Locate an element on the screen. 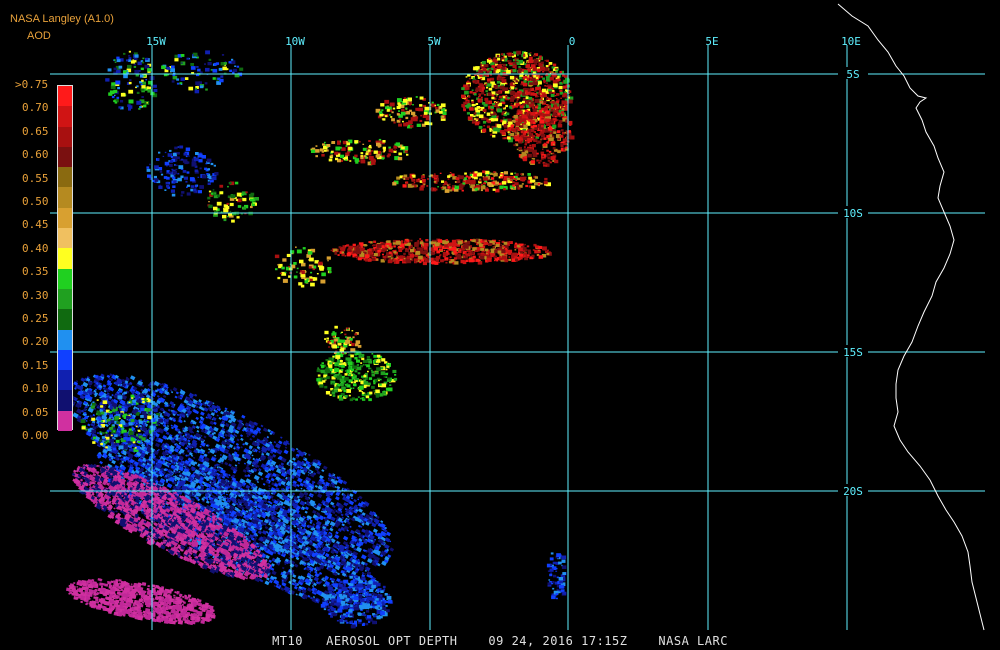 Image resolution: width=1000 pixels, height=650 pixels. footer-date: 09 24, 2016 is located at coordinates (531, 641).